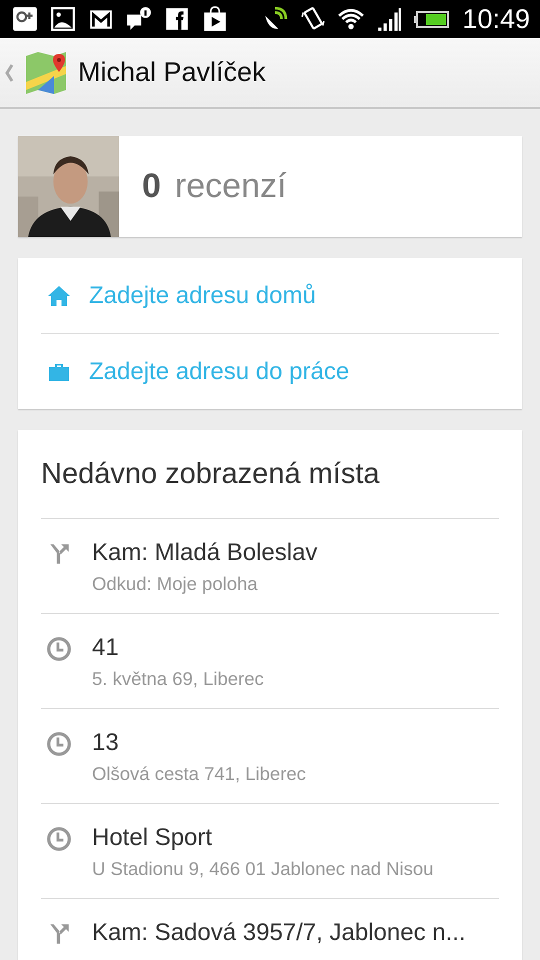 The image size is (540, 960). Describe the element at coordinates (351, 19) in the screenshot. I see `wifi-icon` at that location.